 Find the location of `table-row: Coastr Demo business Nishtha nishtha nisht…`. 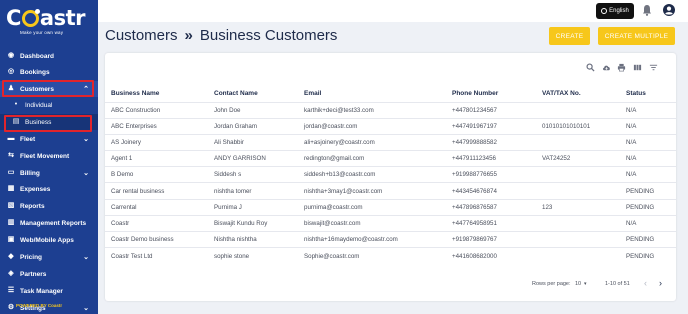

table-row: Coastr Demo business Nishtha nishtha nisht… is located at coordinates (390, 239).